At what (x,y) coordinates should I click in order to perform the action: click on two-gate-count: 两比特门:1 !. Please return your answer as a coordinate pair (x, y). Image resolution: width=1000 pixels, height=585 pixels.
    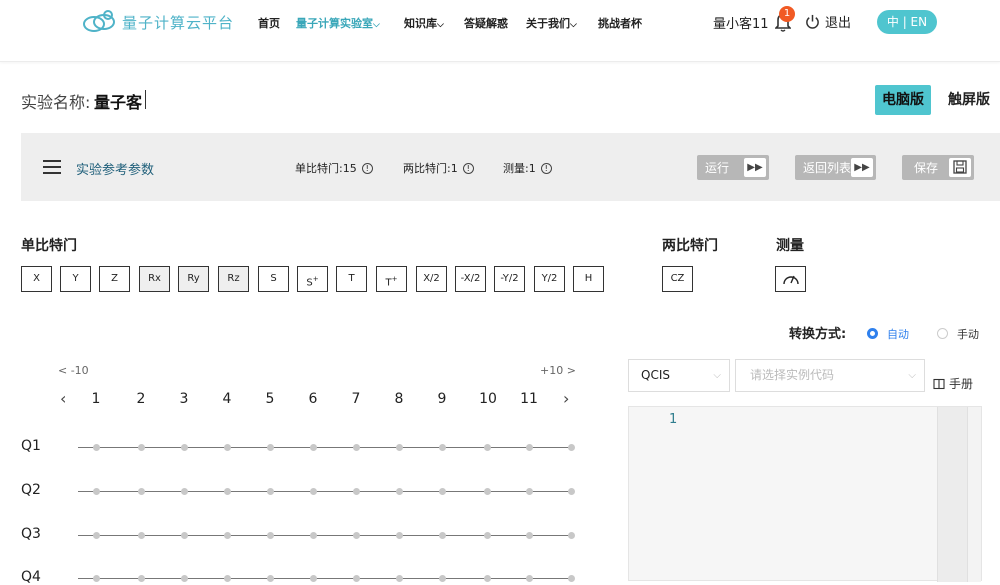
    Looking at the image, I should click on (438, 168).